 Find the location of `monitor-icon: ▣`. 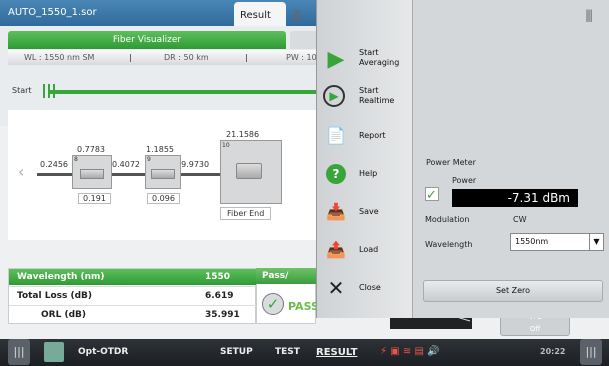

monitor-icon: ▣ is located at coordinates (395, 351).